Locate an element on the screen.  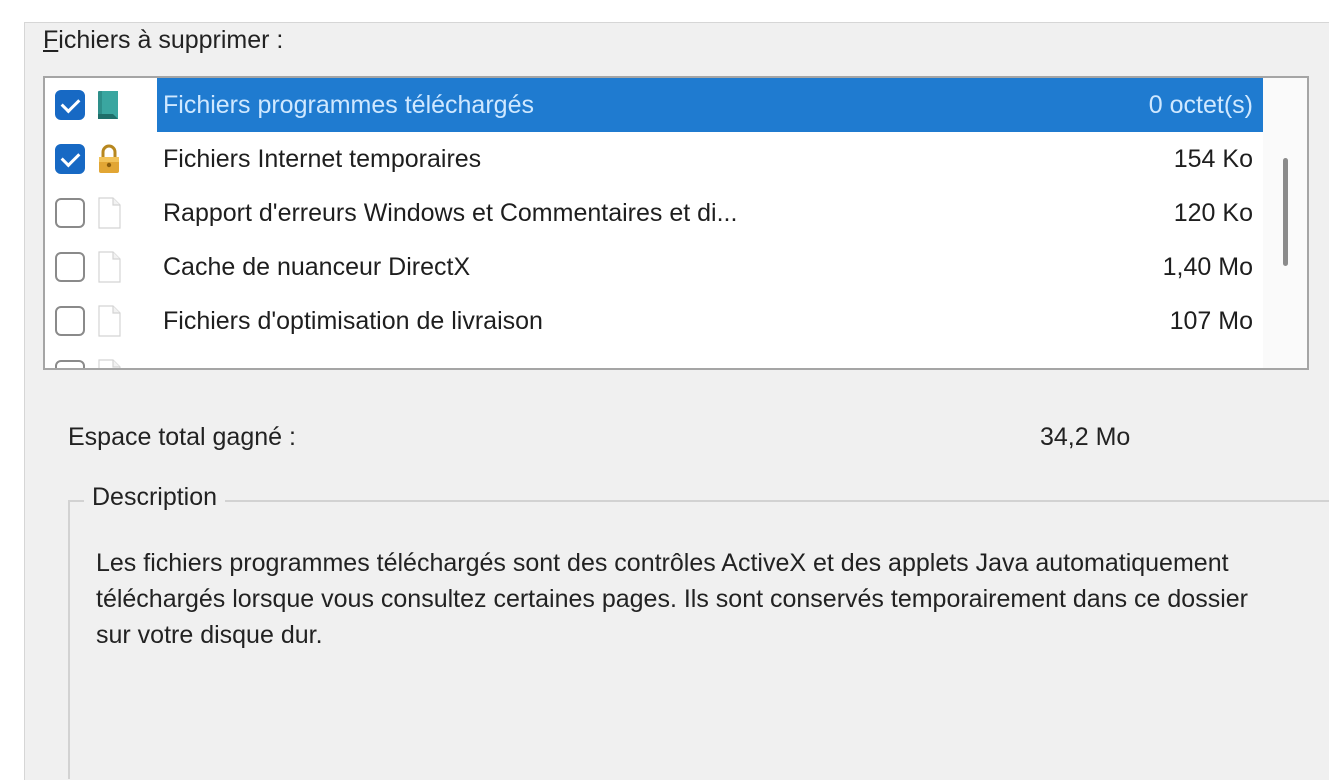
list-item-text: Fichiers Internet temporaires 154 Ko is located at coordinates (711, 159).